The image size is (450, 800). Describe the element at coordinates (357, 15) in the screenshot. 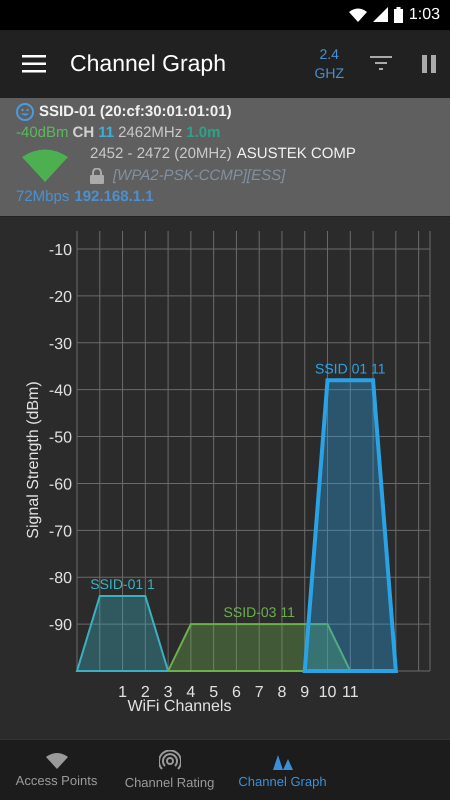

I see `wifi-status-icon` at that location.